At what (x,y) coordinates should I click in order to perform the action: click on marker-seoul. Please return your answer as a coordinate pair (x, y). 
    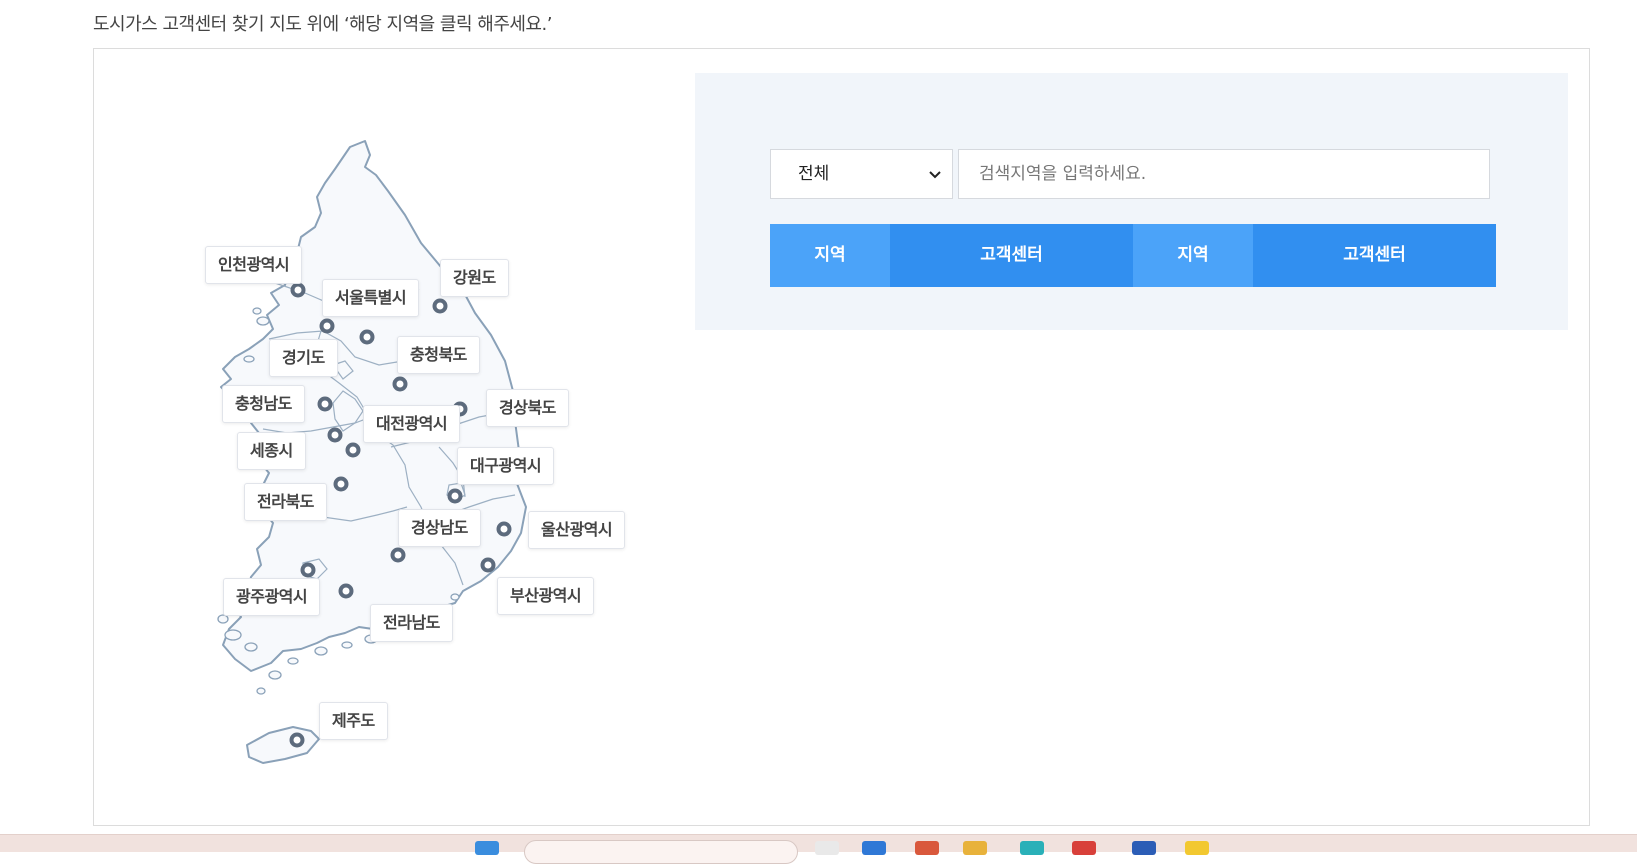
    Looking at the image, I should click on (327, 326).